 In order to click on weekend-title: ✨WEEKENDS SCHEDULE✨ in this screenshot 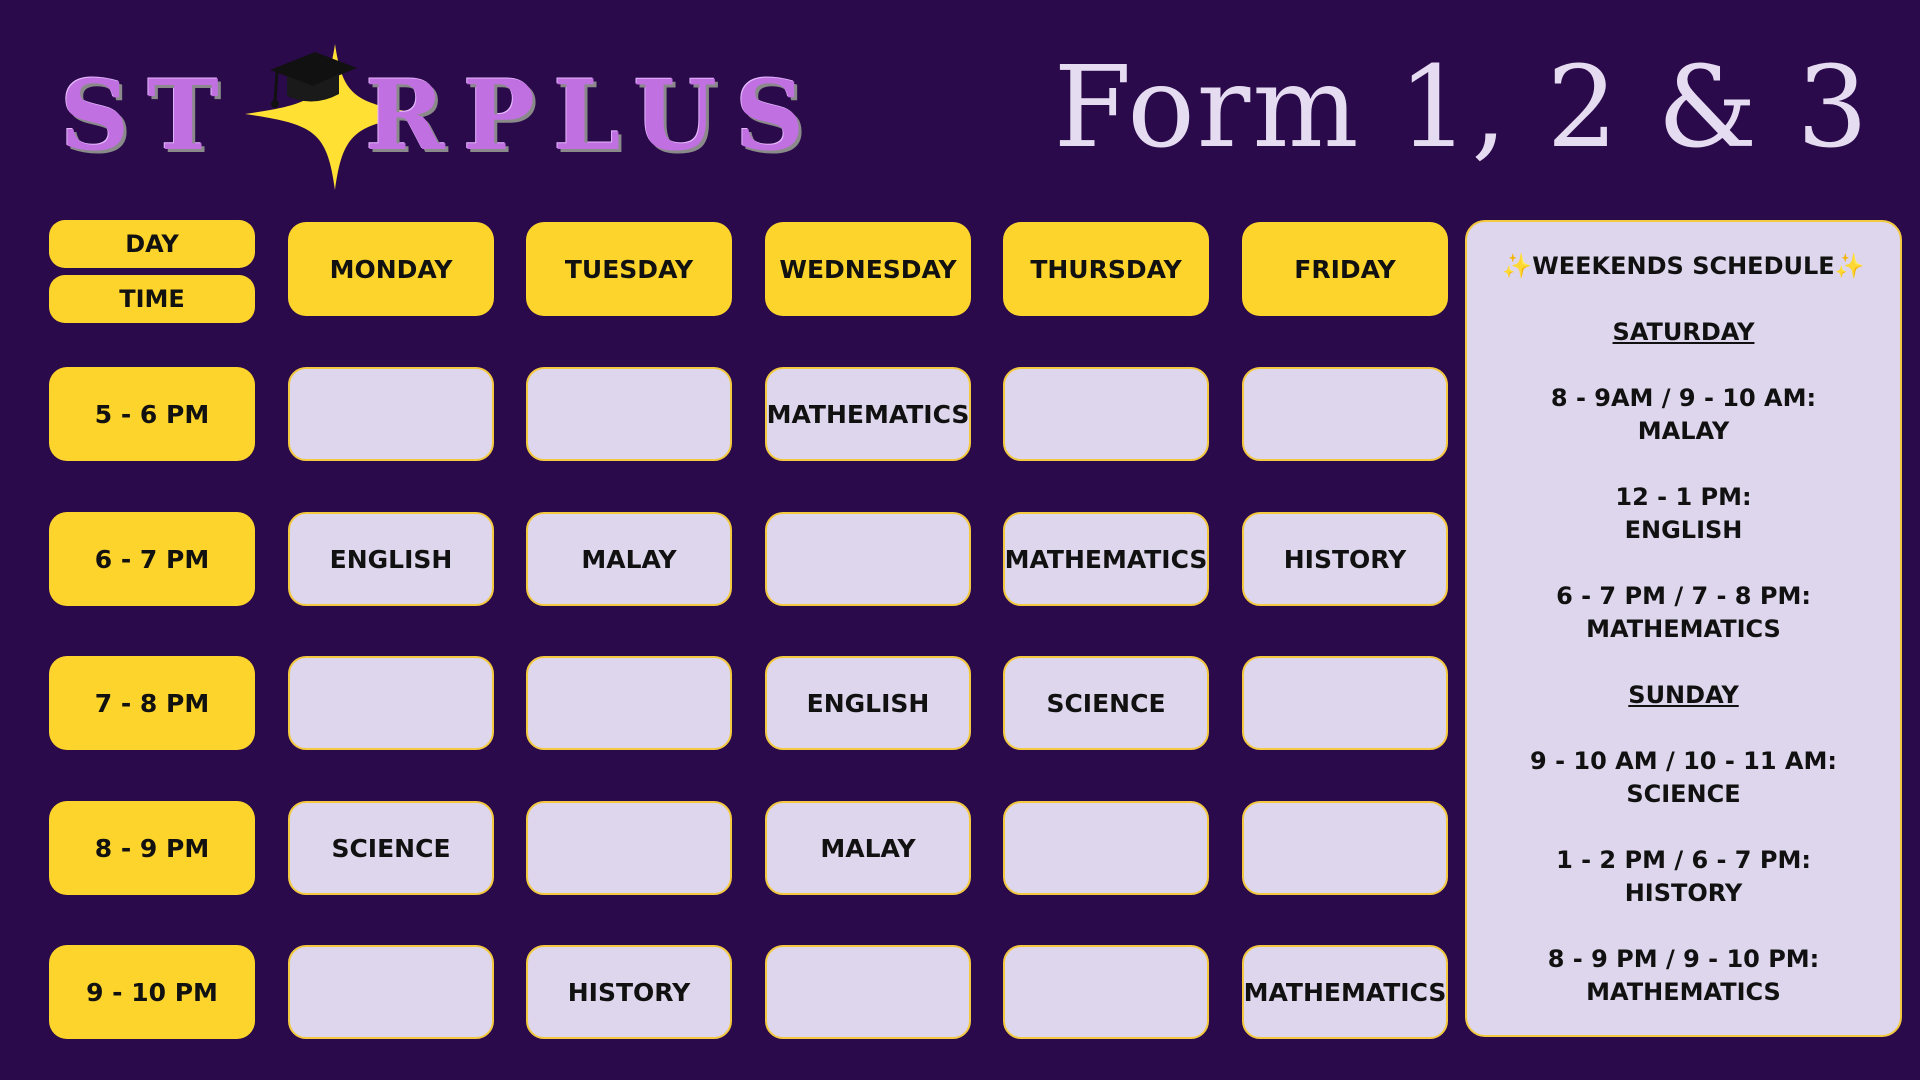, I will do `click(1683, 266)`.